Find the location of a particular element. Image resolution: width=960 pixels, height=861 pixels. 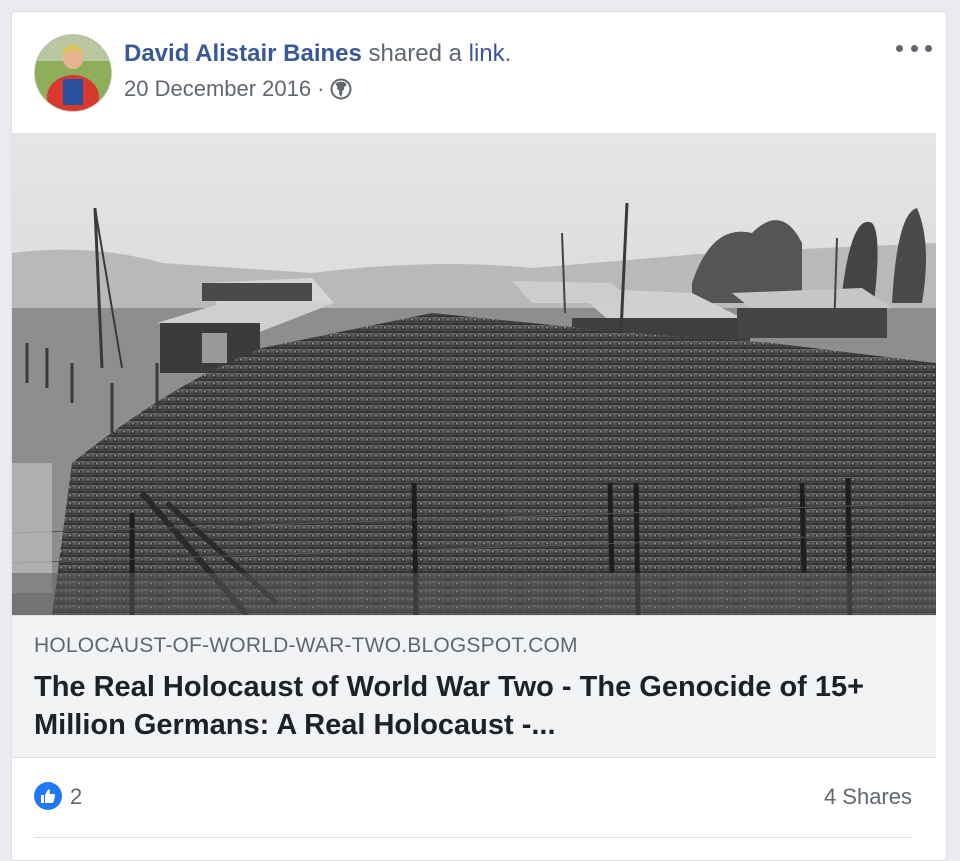

more-options-icon is located at coordinates (914, 48).